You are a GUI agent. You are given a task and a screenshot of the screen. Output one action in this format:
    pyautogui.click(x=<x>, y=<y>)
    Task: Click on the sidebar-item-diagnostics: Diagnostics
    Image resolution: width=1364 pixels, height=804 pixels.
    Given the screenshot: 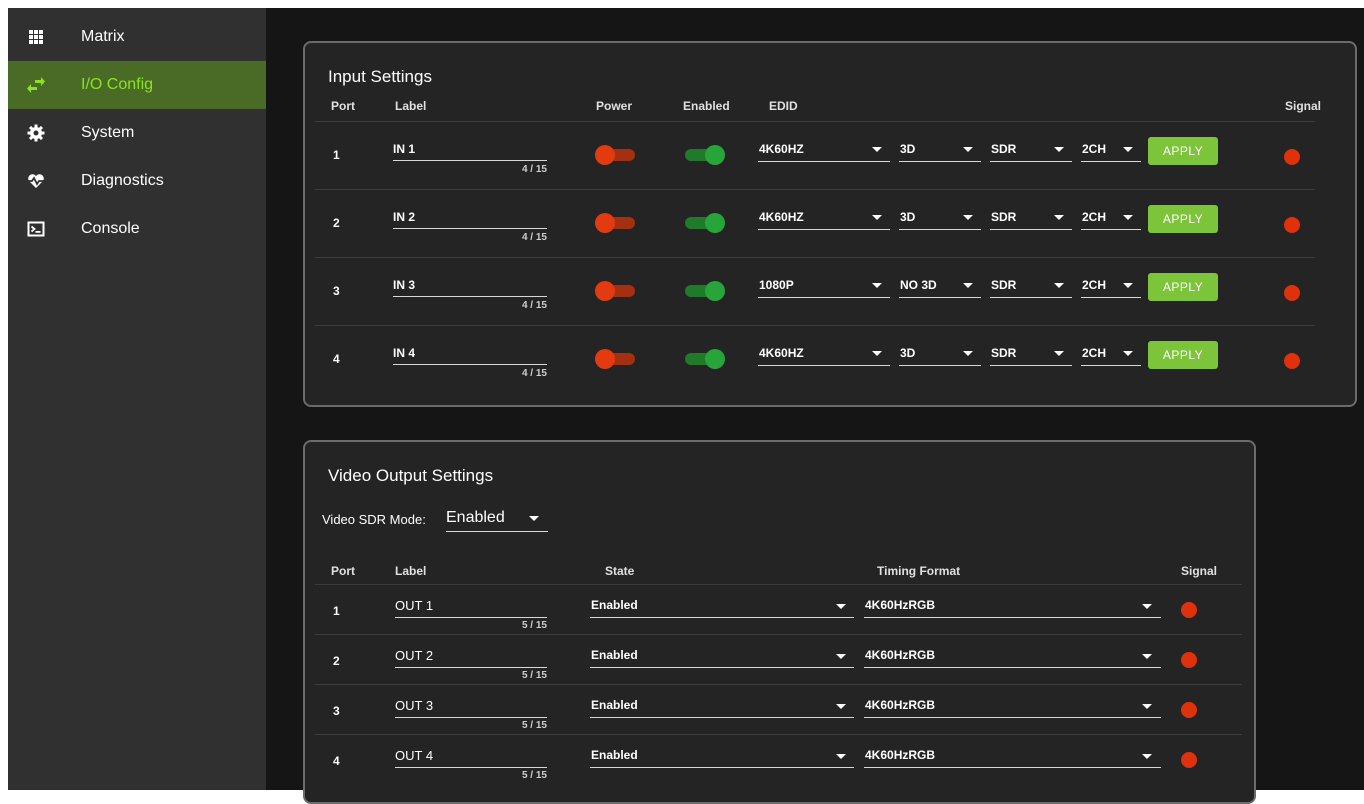 What is the action you would take?
    pyautogui.click(x=137, y=181)
    